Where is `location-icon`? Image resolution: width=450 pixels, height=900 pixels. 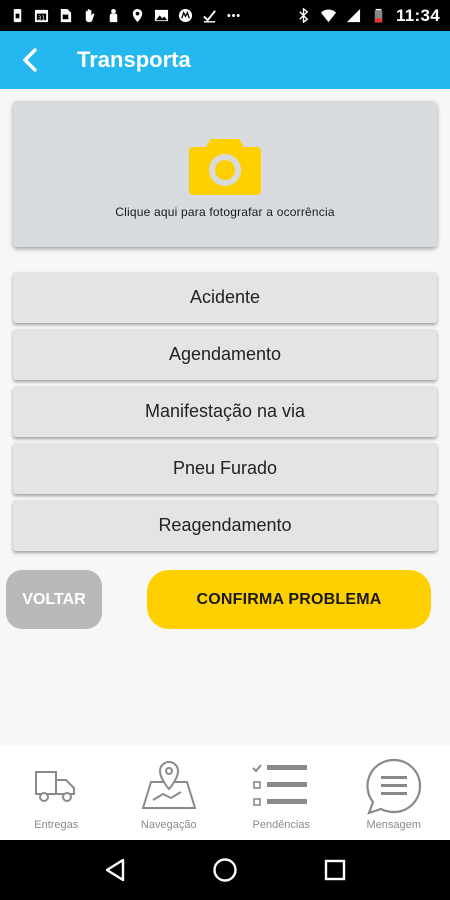
location-icon is located at coordinates (137, 15).